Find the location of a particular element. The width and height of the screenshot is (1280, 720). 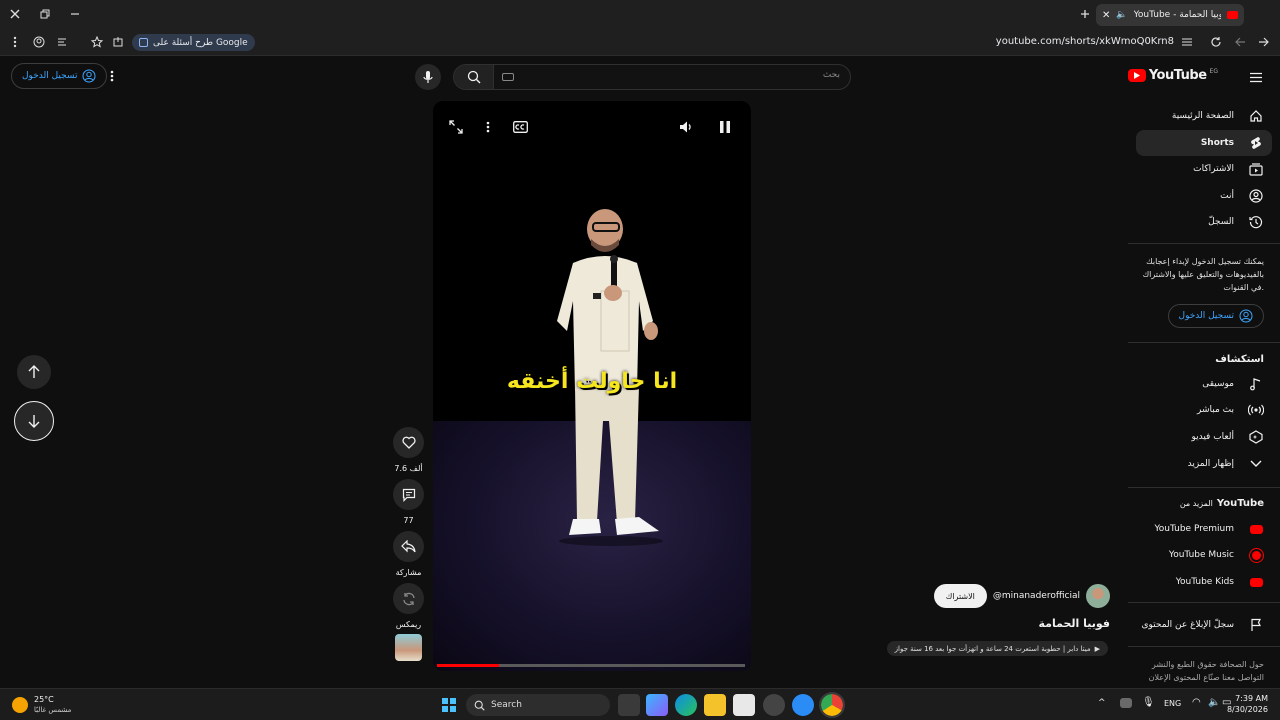

sidebar-item-gaming: ألعاب فيديو is located at coordinates (1204, 437).